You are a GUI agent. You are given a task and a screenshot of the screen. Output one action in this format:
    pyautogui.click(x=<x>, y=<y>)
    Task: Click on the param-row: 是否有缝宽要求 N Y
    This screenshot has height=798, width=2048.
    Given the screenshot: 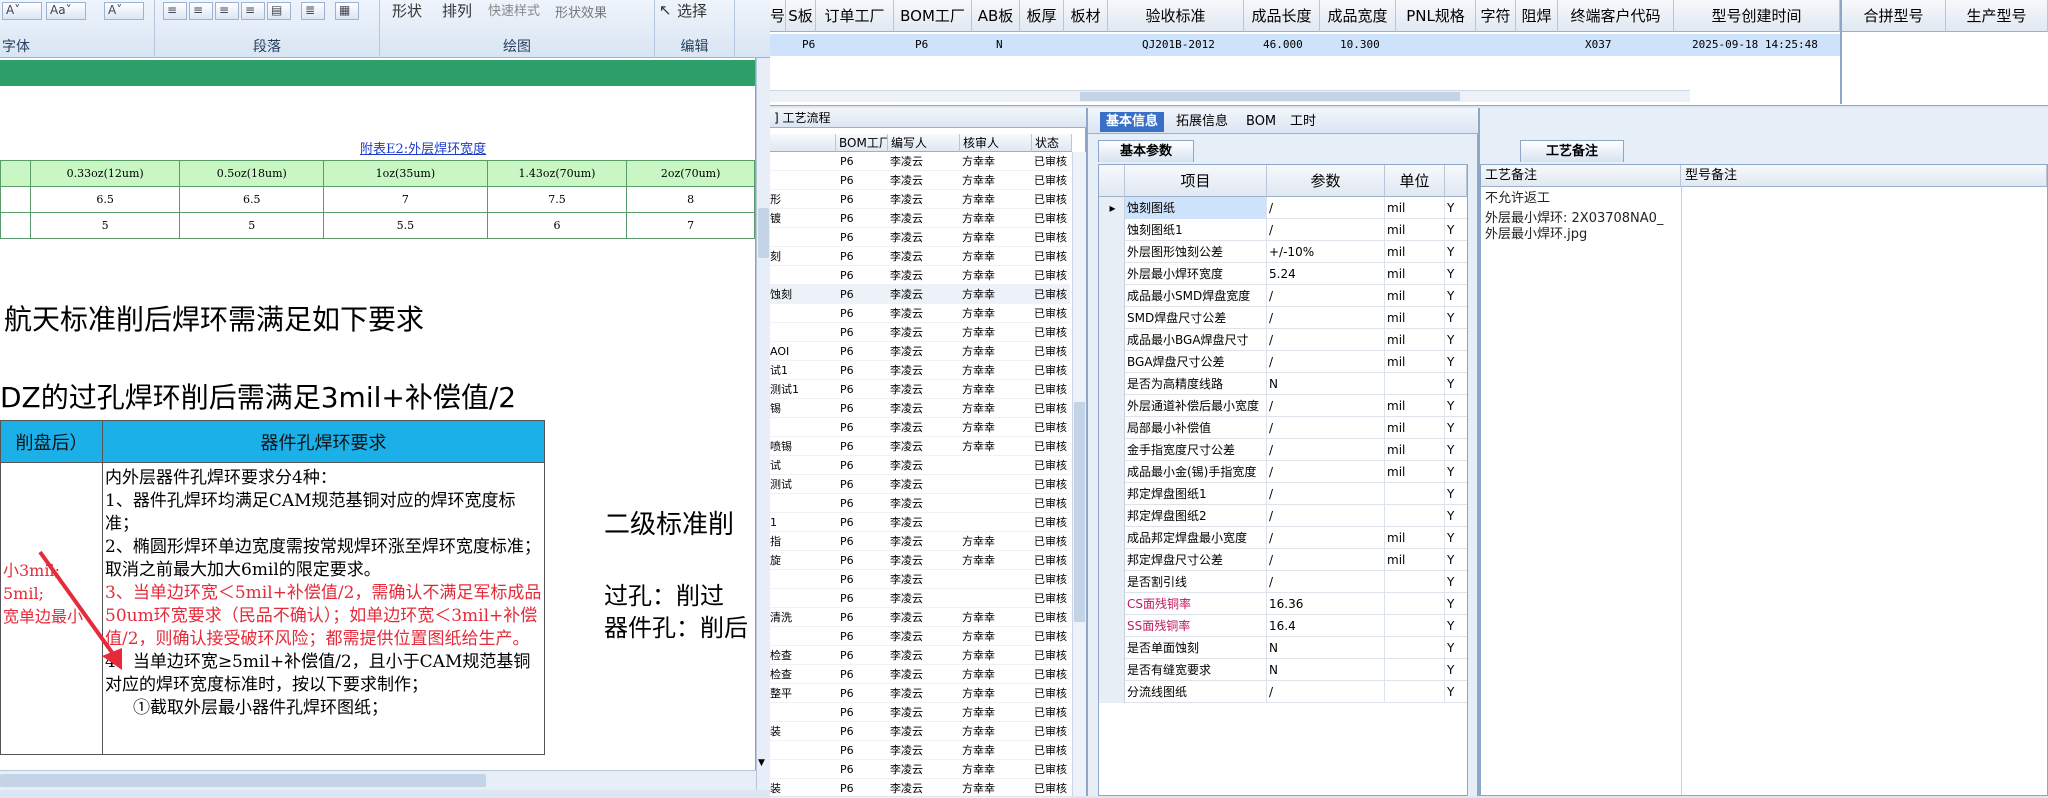 What is the action you would take?
    pyautogui.click(x=1283, y=670)
    